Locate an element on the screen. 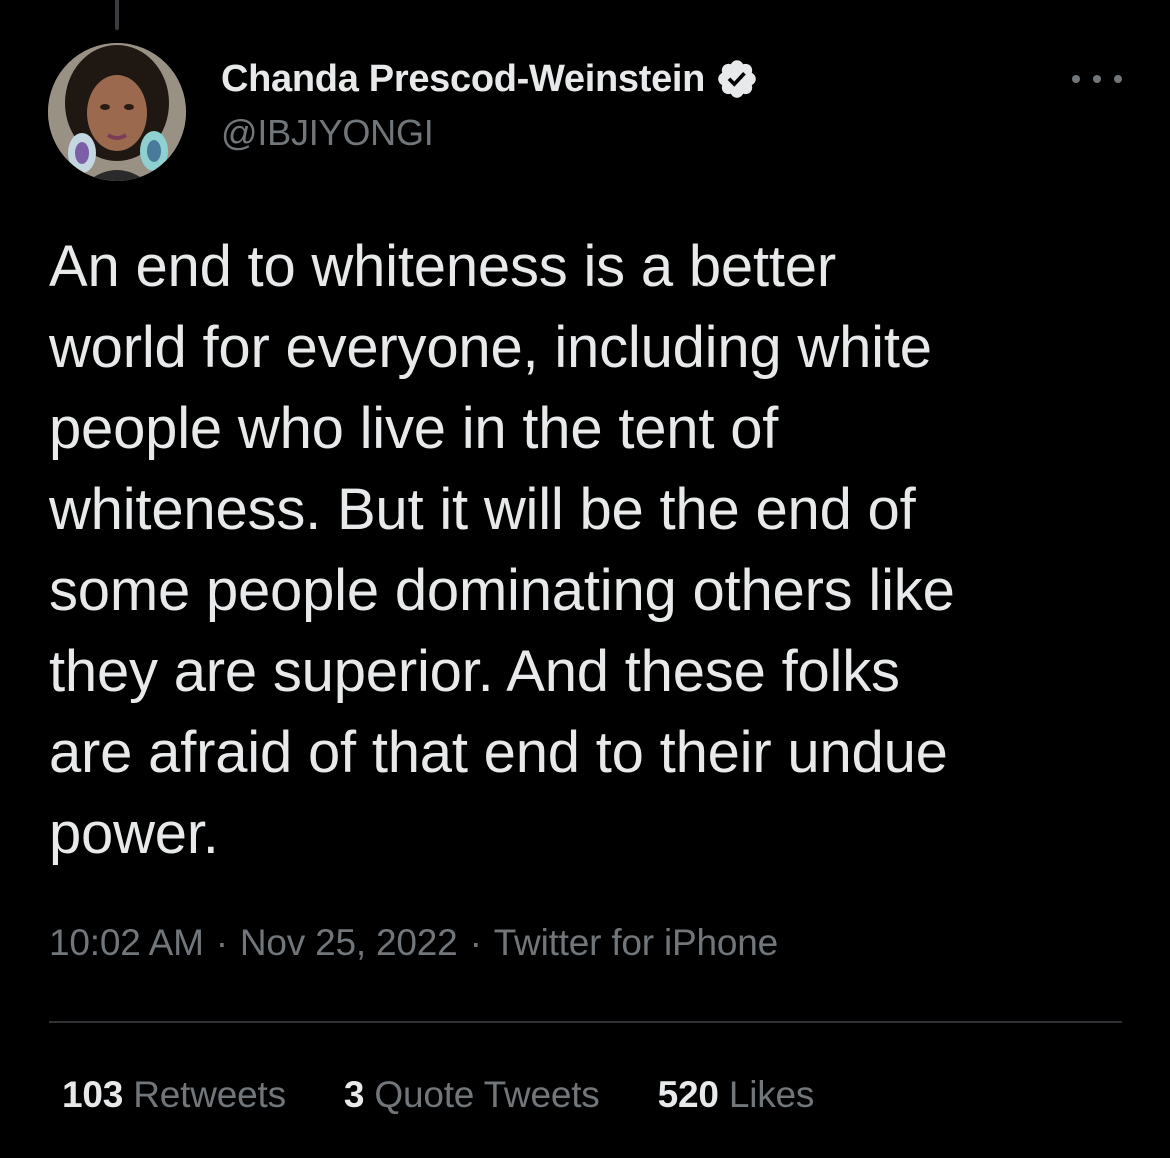 This screenshot has width=1170, height=1158. quote-tweets-stat: 3 Quote Tweets is located at coordinates (472, 1095).